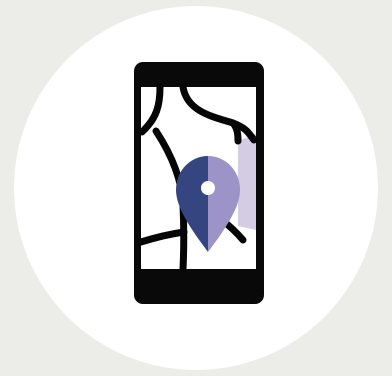 The width and height of the screenshot is (392, 376). What do you see at coordinates (208, 188) in the screenshot?
I see `location-pin-hole` at bounding box center [208, 188].